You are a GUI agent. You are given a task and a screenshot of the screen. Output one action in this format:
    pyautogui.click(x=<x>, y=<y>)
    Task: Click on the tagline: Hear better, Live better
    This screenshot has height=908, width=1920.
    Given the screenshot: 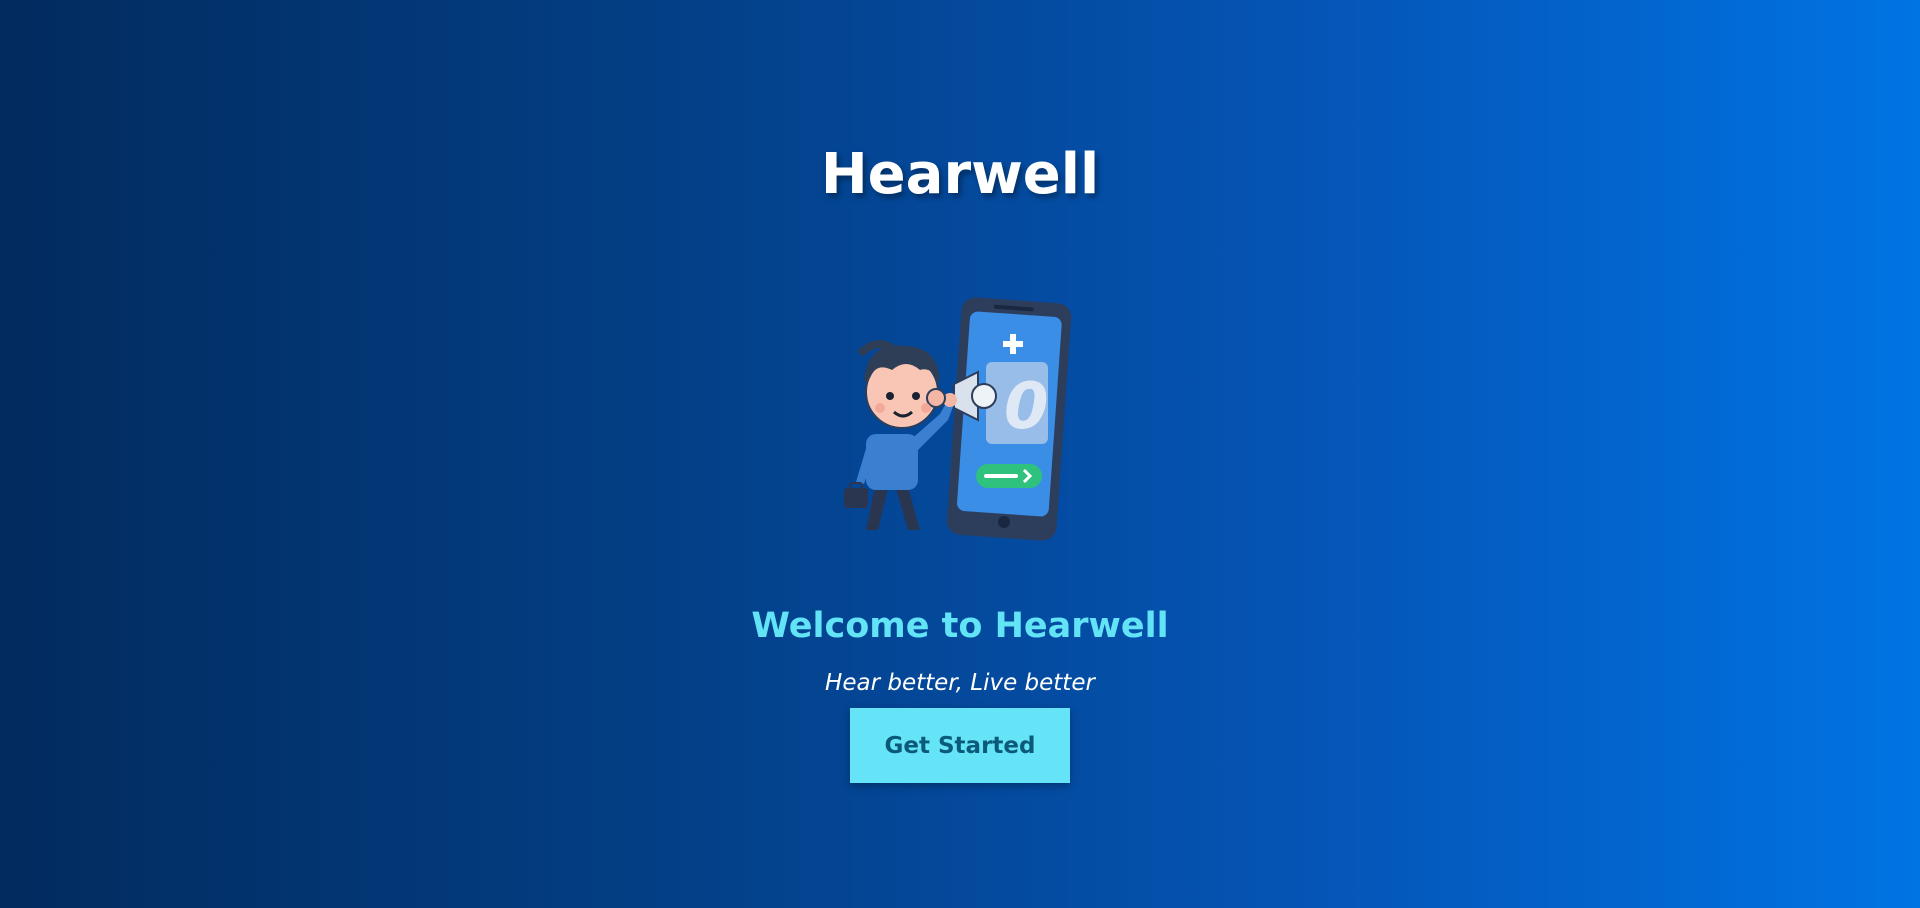 What is the action you would take?
    pyautogui.click(x=960, y=683)
    